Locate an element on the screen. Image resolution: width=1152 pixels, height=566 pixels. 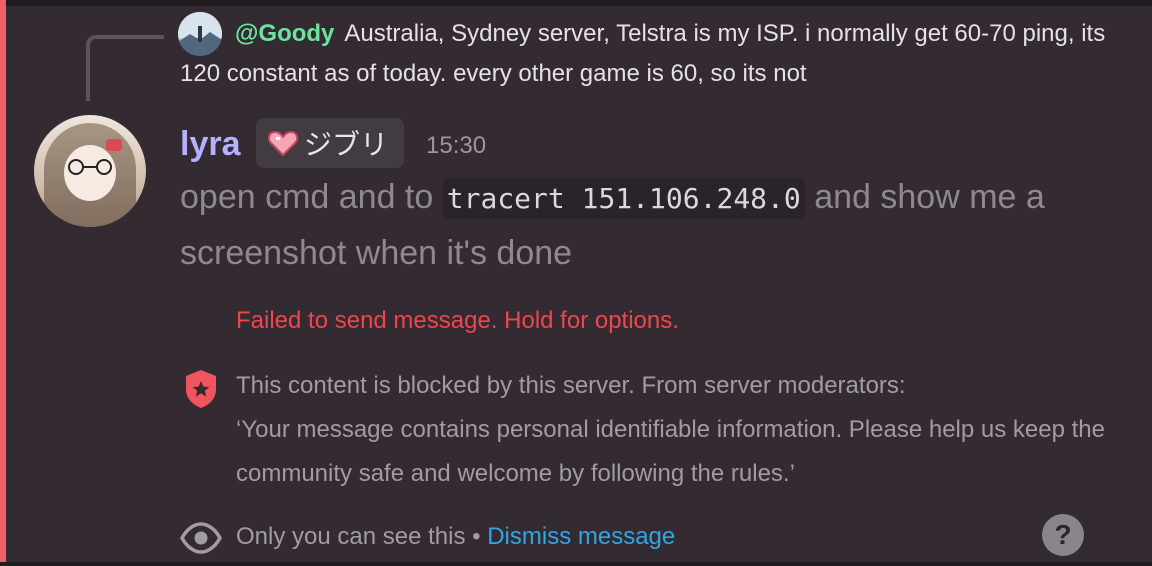
only-you-text: Only you can see this is located at coordinates (351, 536).